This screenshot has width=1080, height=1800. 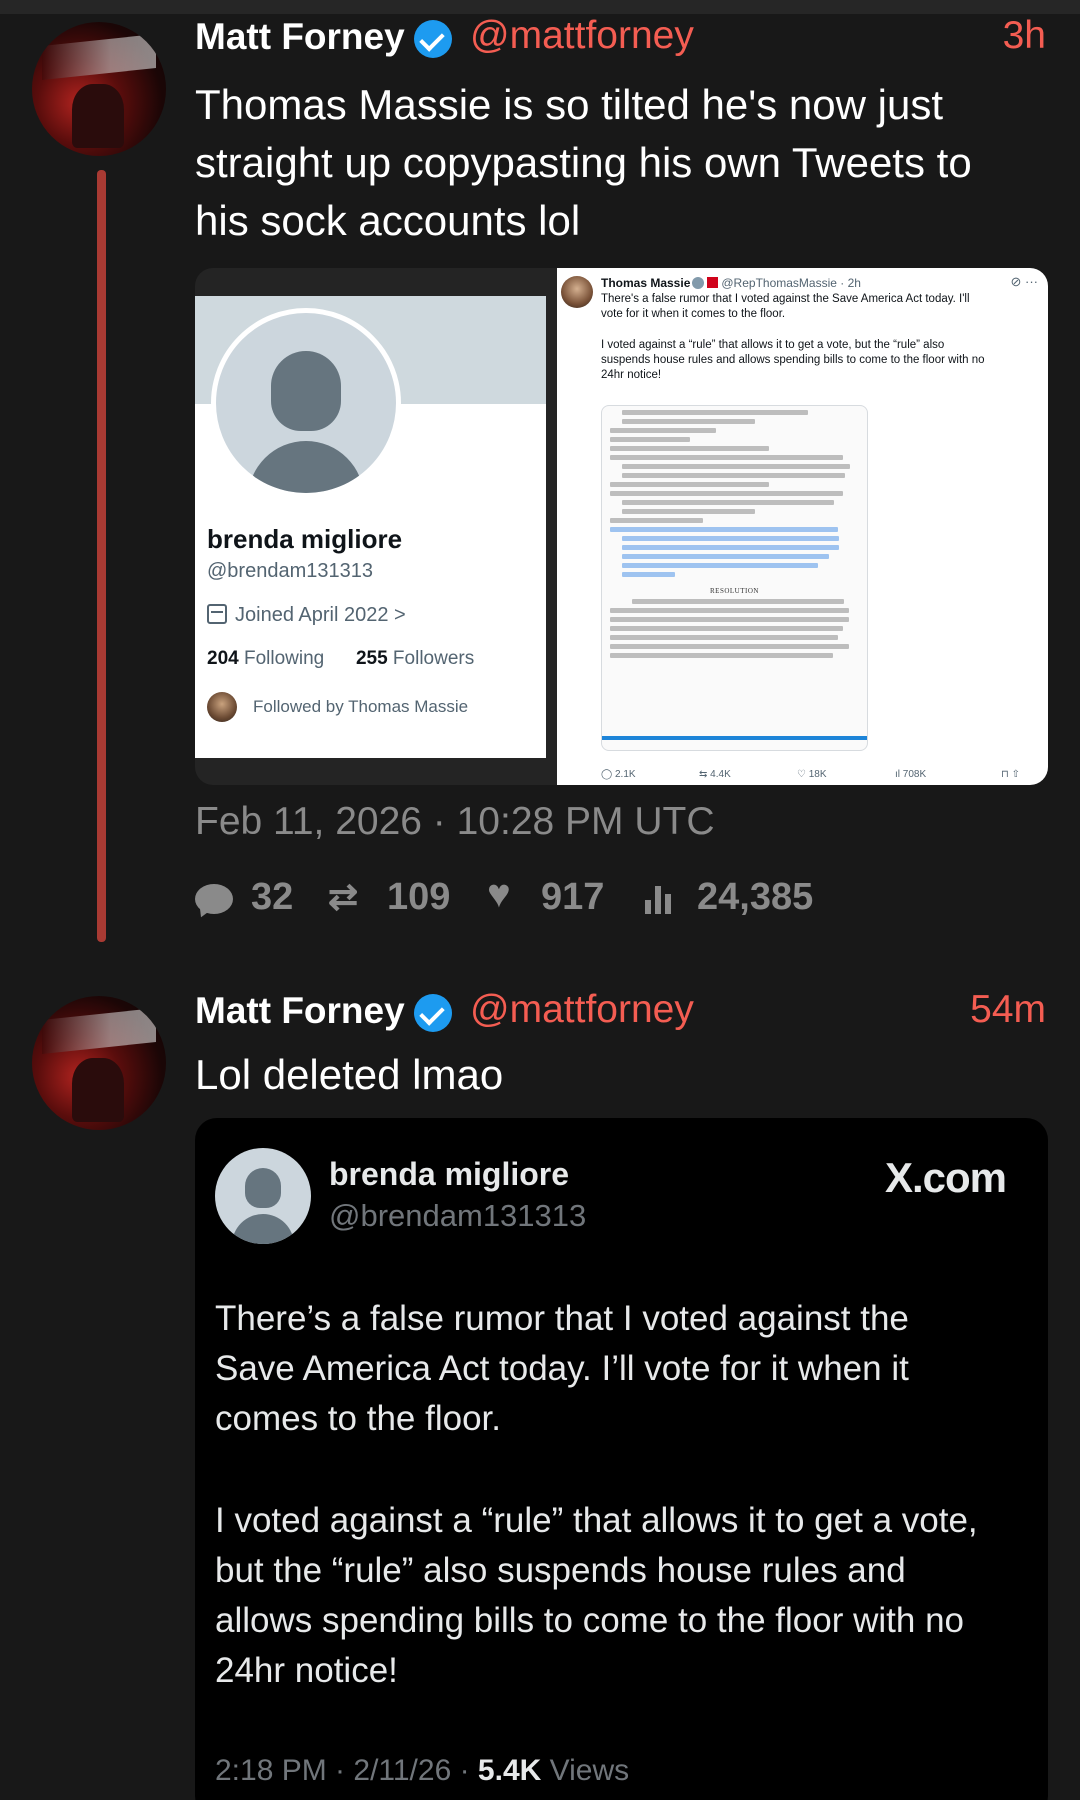 What do you see at coordinates (791, 283) in the screenshot?
I see `embedded-handle-time: @RepThomasMassie · 2h` at bounding box center [791, 283].